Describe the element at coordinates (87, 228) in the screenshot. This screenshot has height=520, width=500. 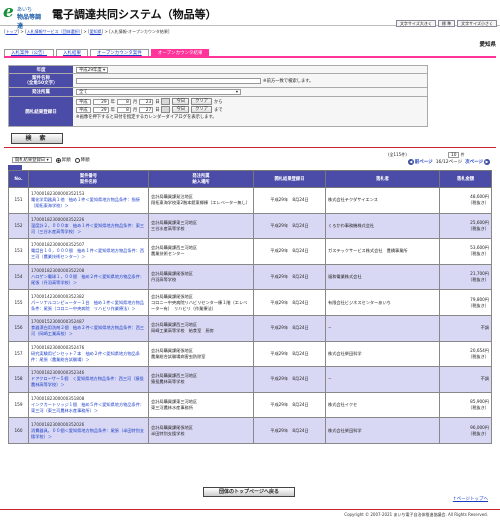
I see `case-link: 温度計２，０００本 抽め１件＜愛知県地方物品条件：東三河（三谷水産高等学校）＞` at that location.